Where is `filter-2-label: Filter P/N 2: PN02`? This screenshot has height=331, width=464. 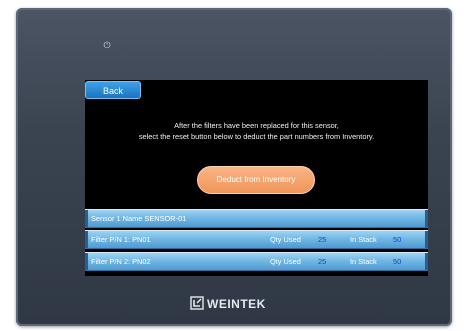 filter-2-label: Filter P/N 2: PN02 is located at coordinates (121, 261).